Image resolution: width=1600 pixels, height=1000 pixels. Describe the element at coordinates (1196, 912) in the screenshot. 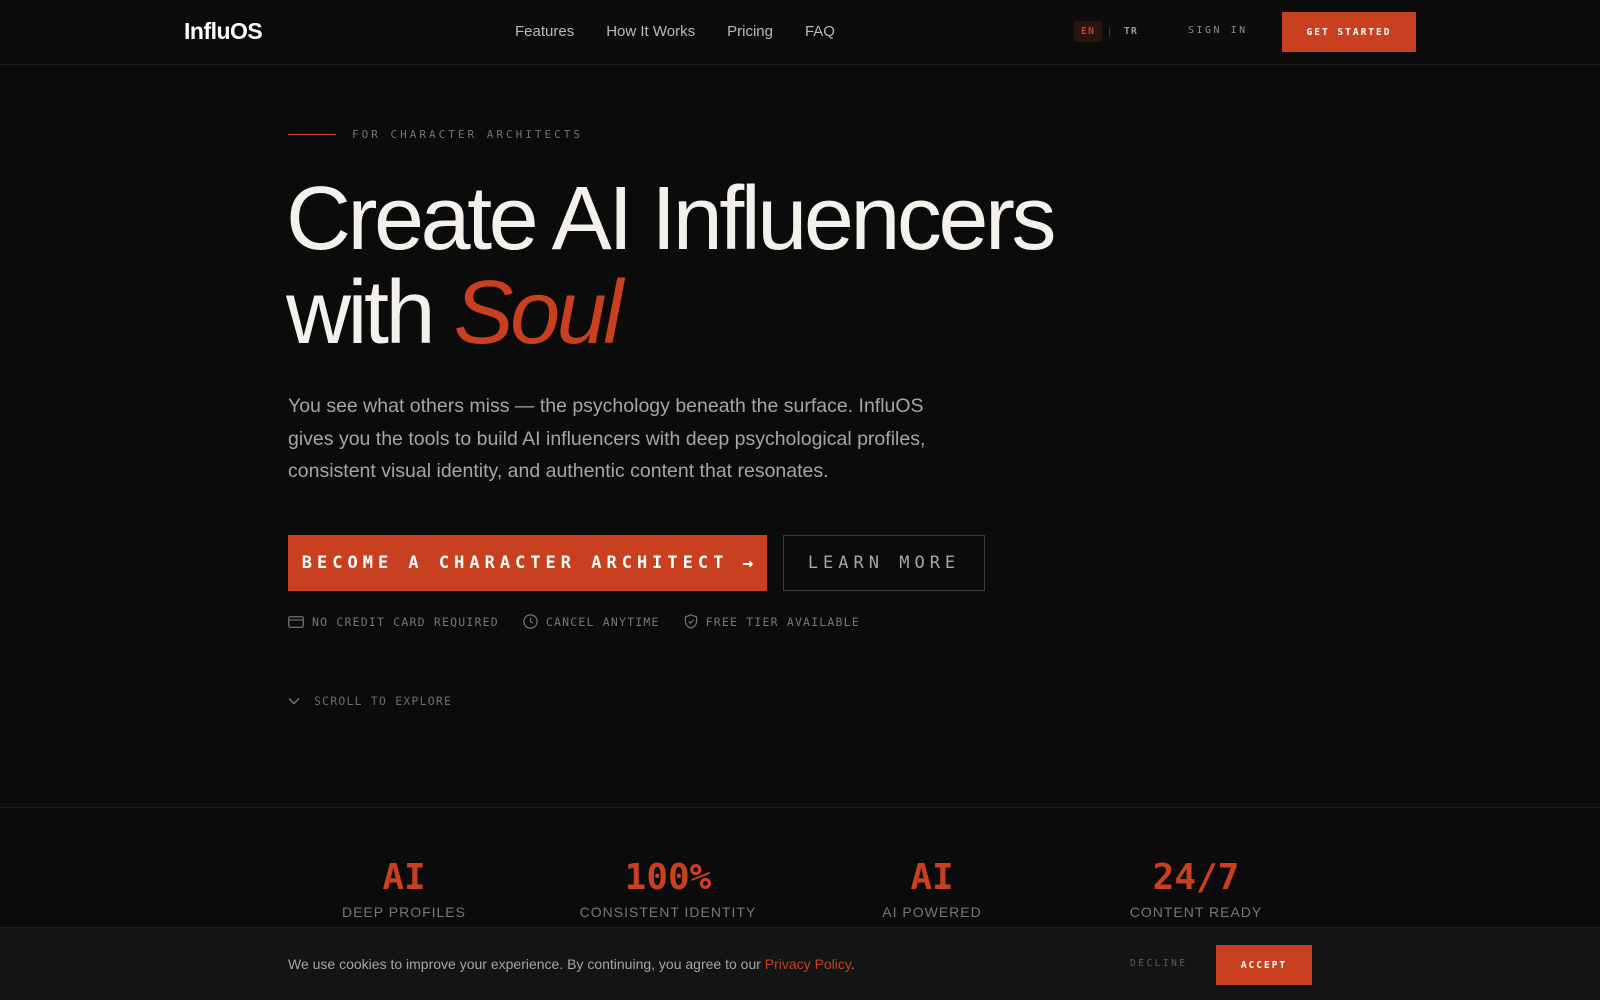

I see `stat-label: CONTENT READY` at that location.